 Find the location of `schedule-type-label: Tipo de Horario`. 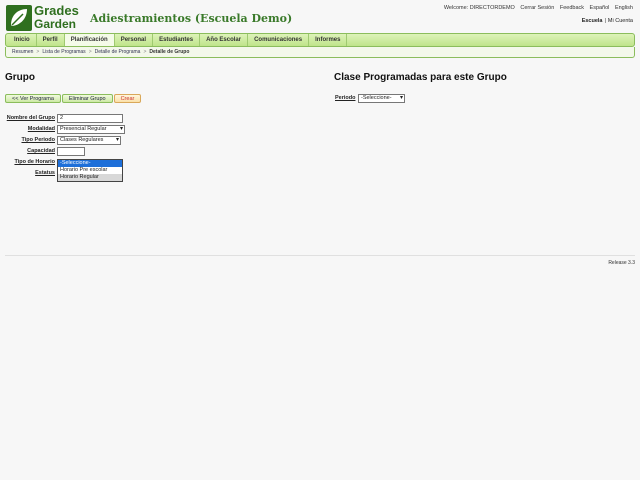

schedule-type-label: Tipo de Horario is located at coordinates (34, 162).